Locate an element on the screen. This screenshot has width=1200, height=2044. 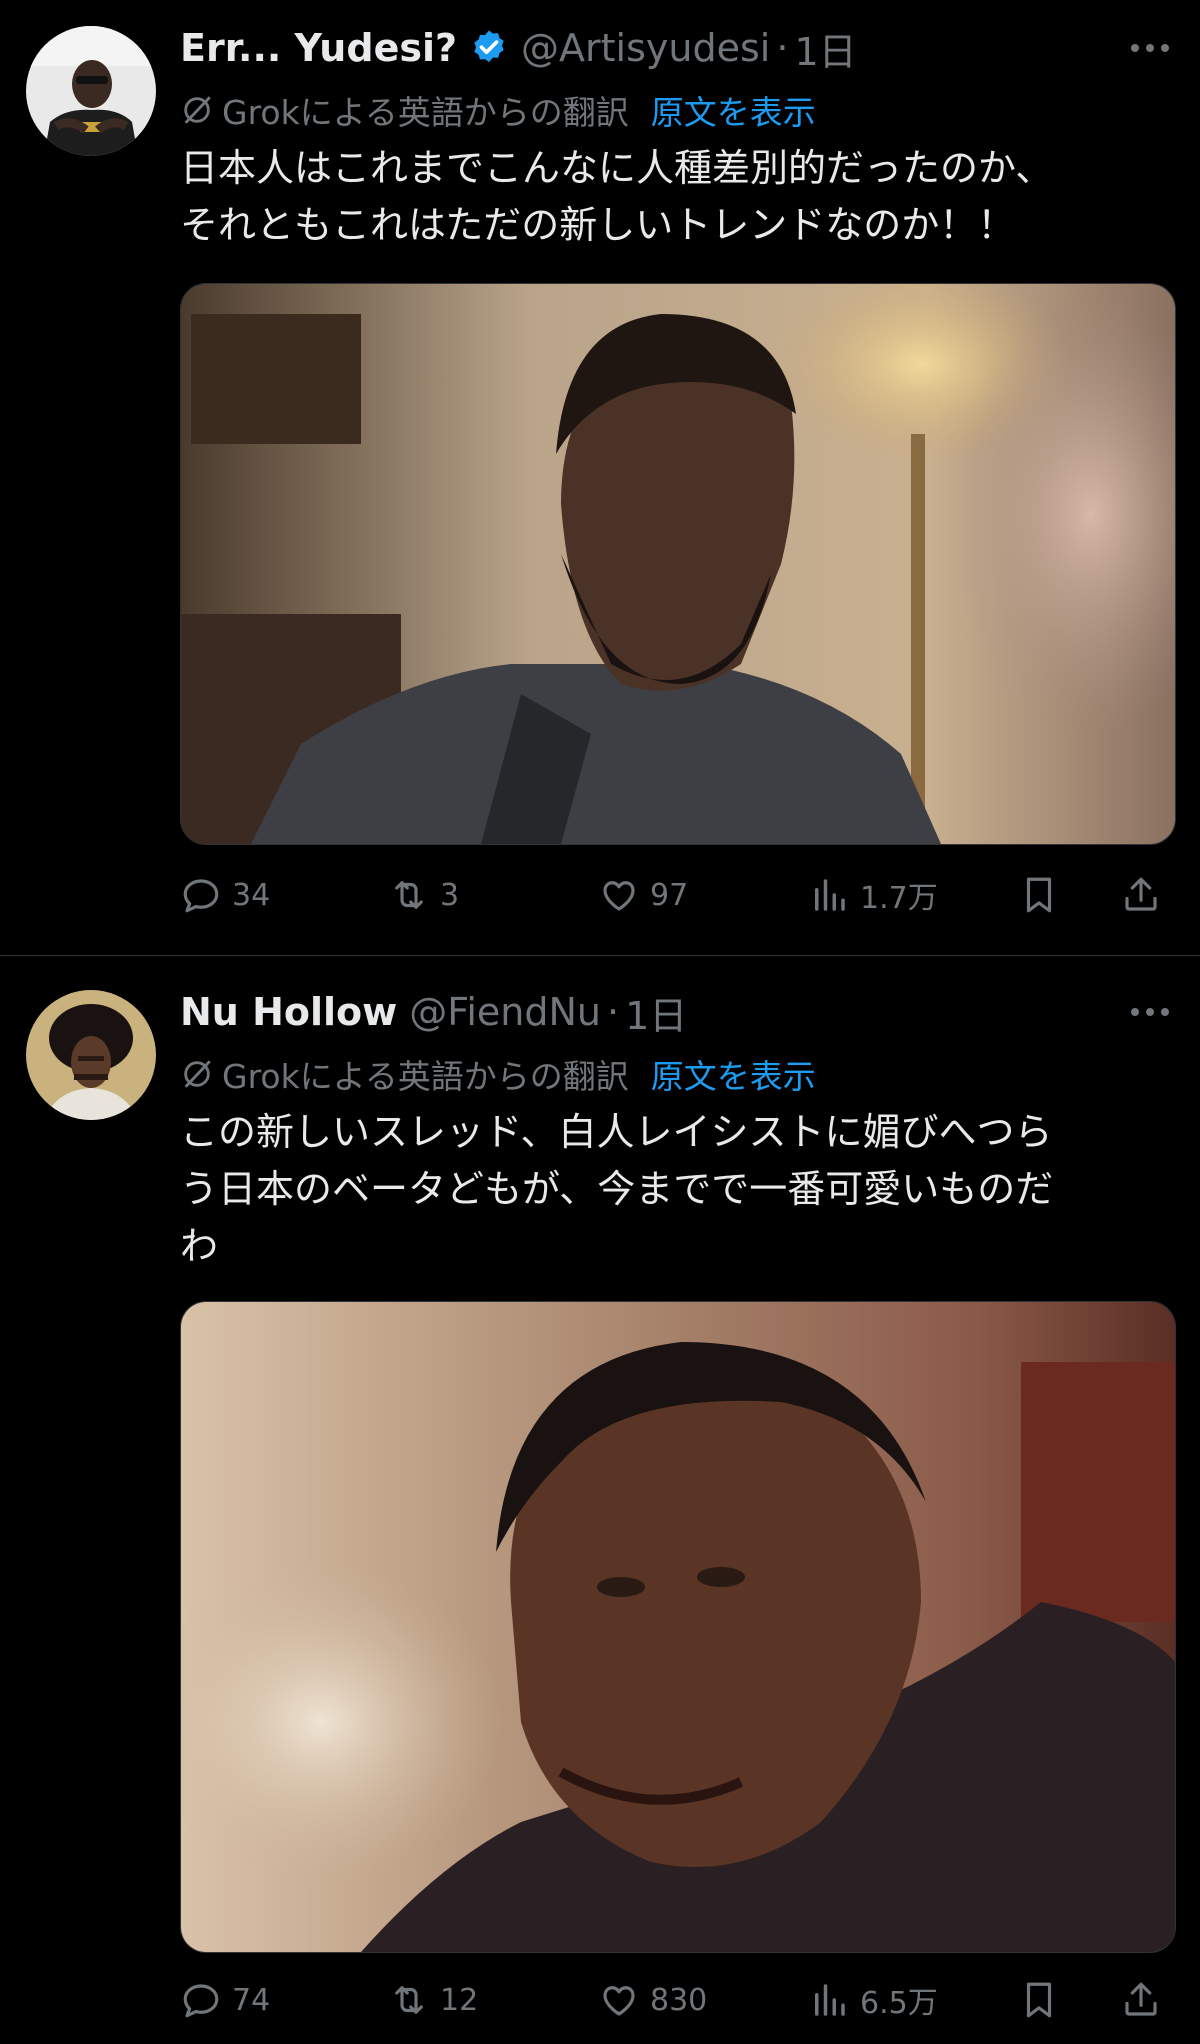
user-handle: @FiendNu is located at coordinates (505, 1012).